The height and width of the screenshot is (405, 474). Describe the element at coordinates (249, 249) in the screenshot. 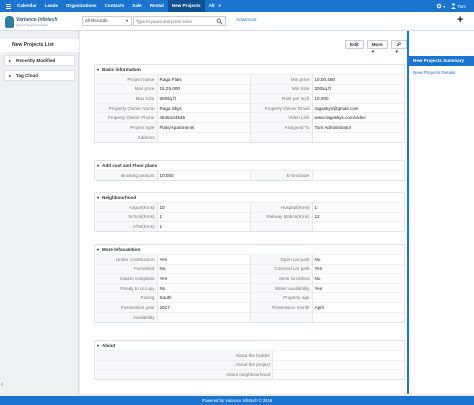

I see `section-header: ▾ More Infocamtion` at that location.